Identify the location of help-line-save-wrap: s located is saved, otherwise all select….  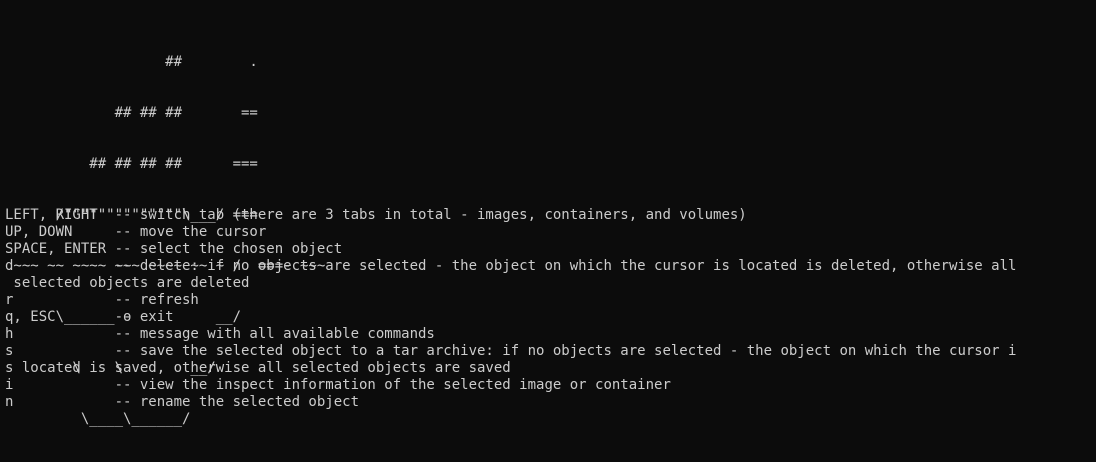
(258, 368).